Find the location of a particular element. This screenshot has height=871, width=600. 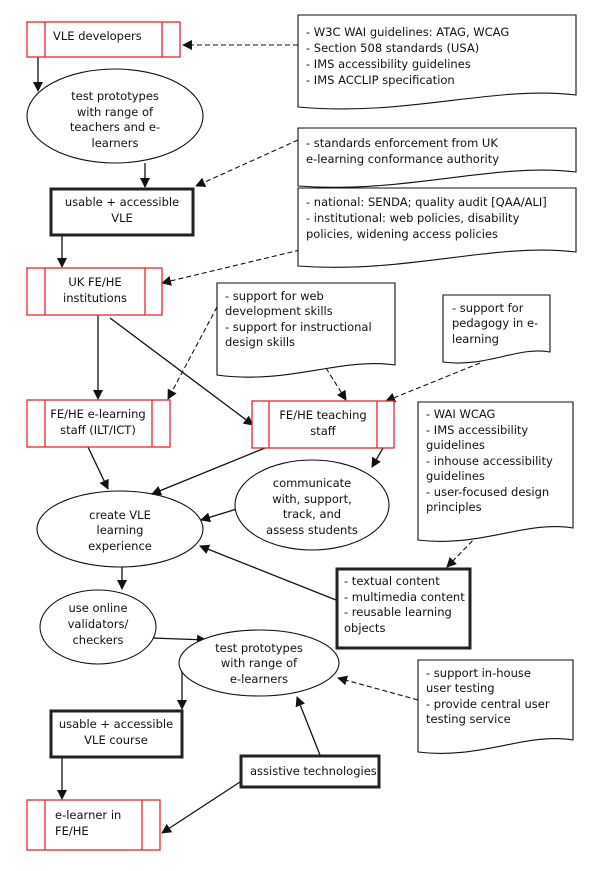

doc-line: policies, widening access policies is located at coordinates (402, 234).